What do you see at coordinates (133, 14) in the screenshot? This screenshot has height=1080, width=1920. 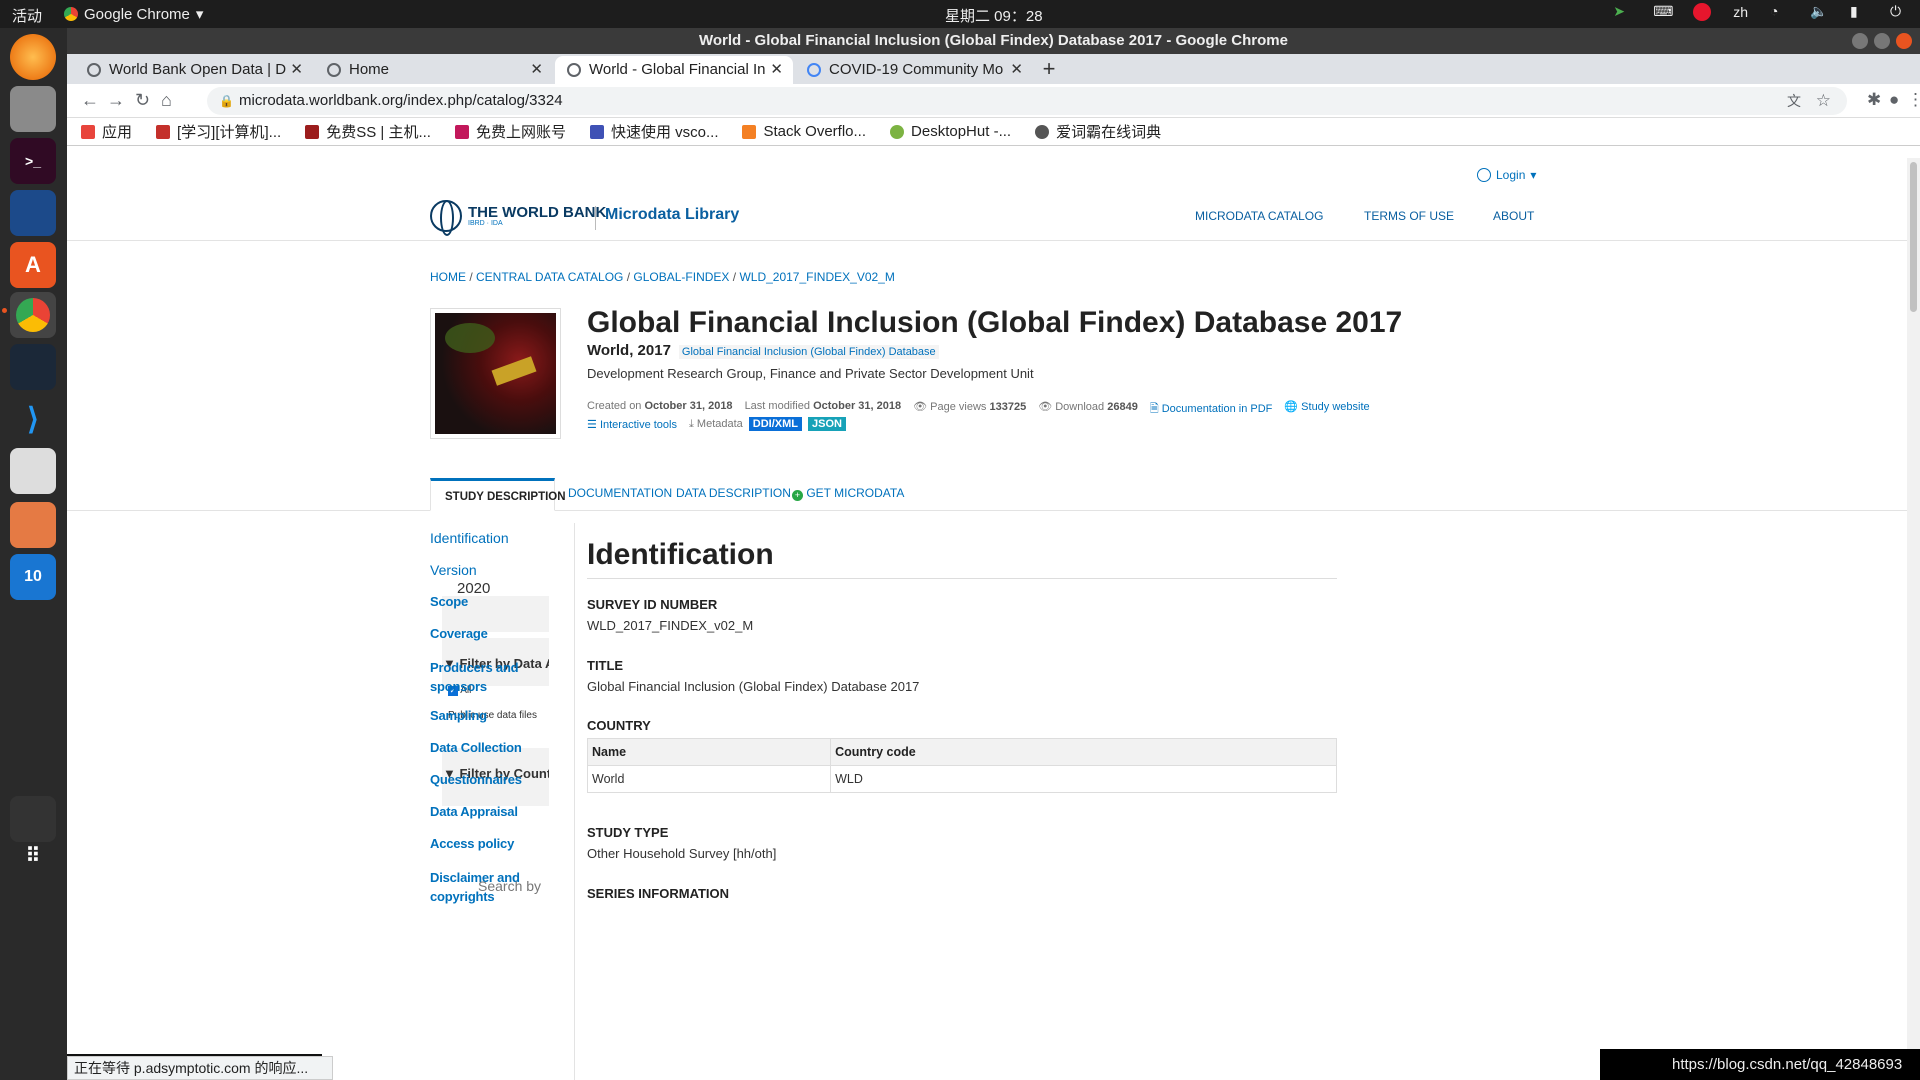 I see `app-menu: Google Chrome ▾` at bounding box center [133, 14].